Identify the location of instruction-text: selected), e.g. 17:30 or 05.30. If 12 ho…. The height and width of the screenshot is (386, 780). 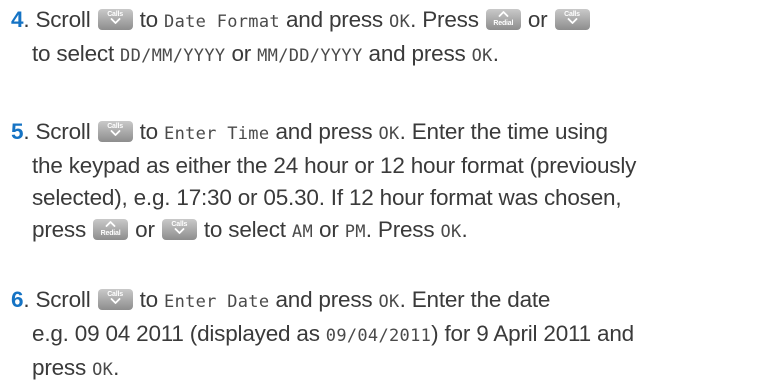
(327, 197).